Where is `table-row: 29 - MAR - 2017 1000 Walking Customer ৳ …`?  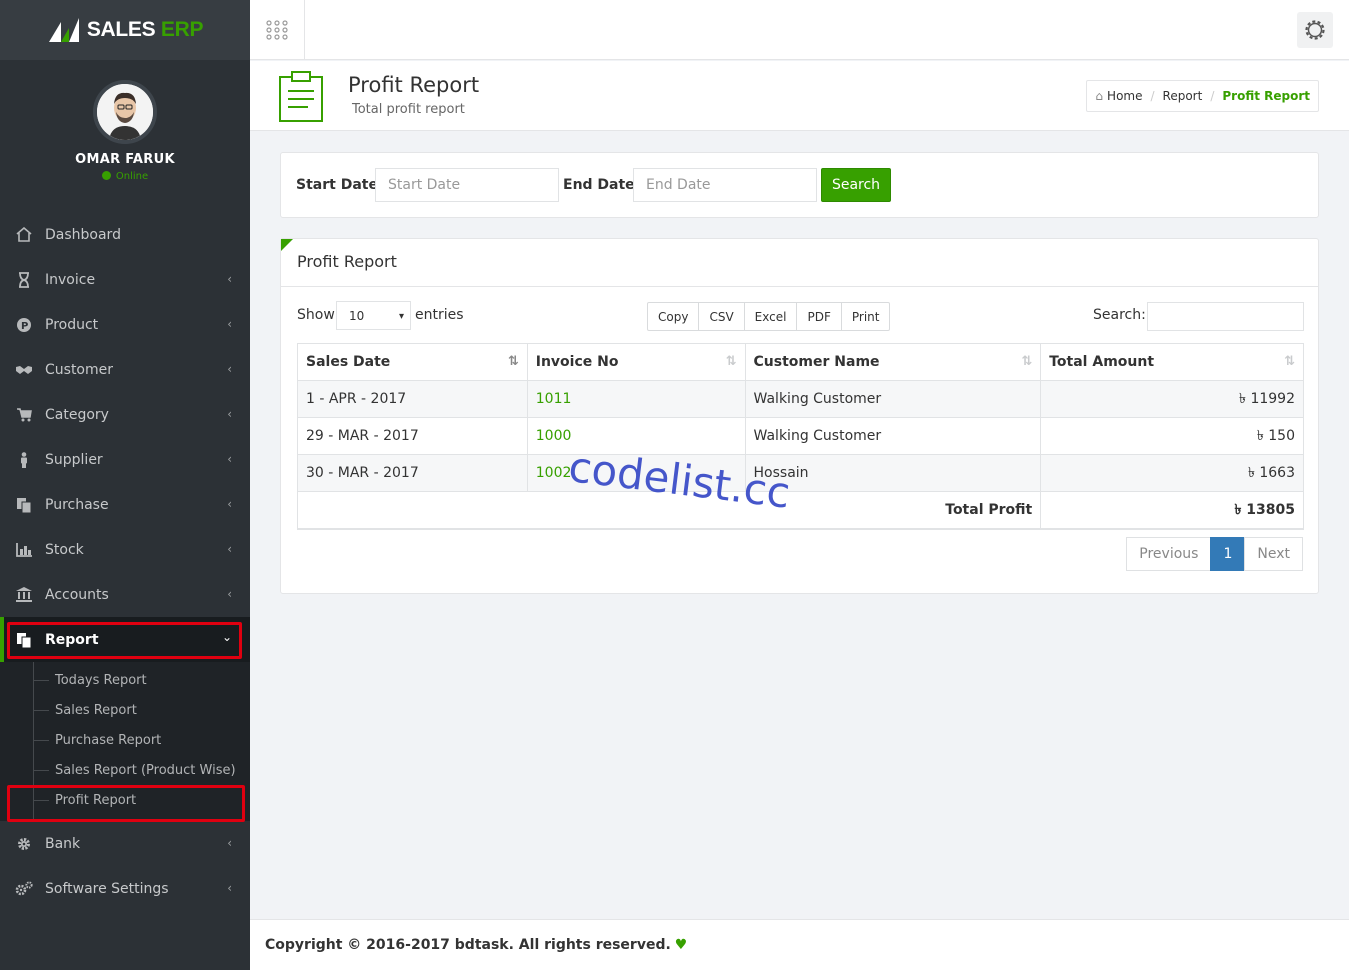
table-row: 29 - MAR - 2017 1000 Walking Customer ৳ … is located at coordinates (800, 436).